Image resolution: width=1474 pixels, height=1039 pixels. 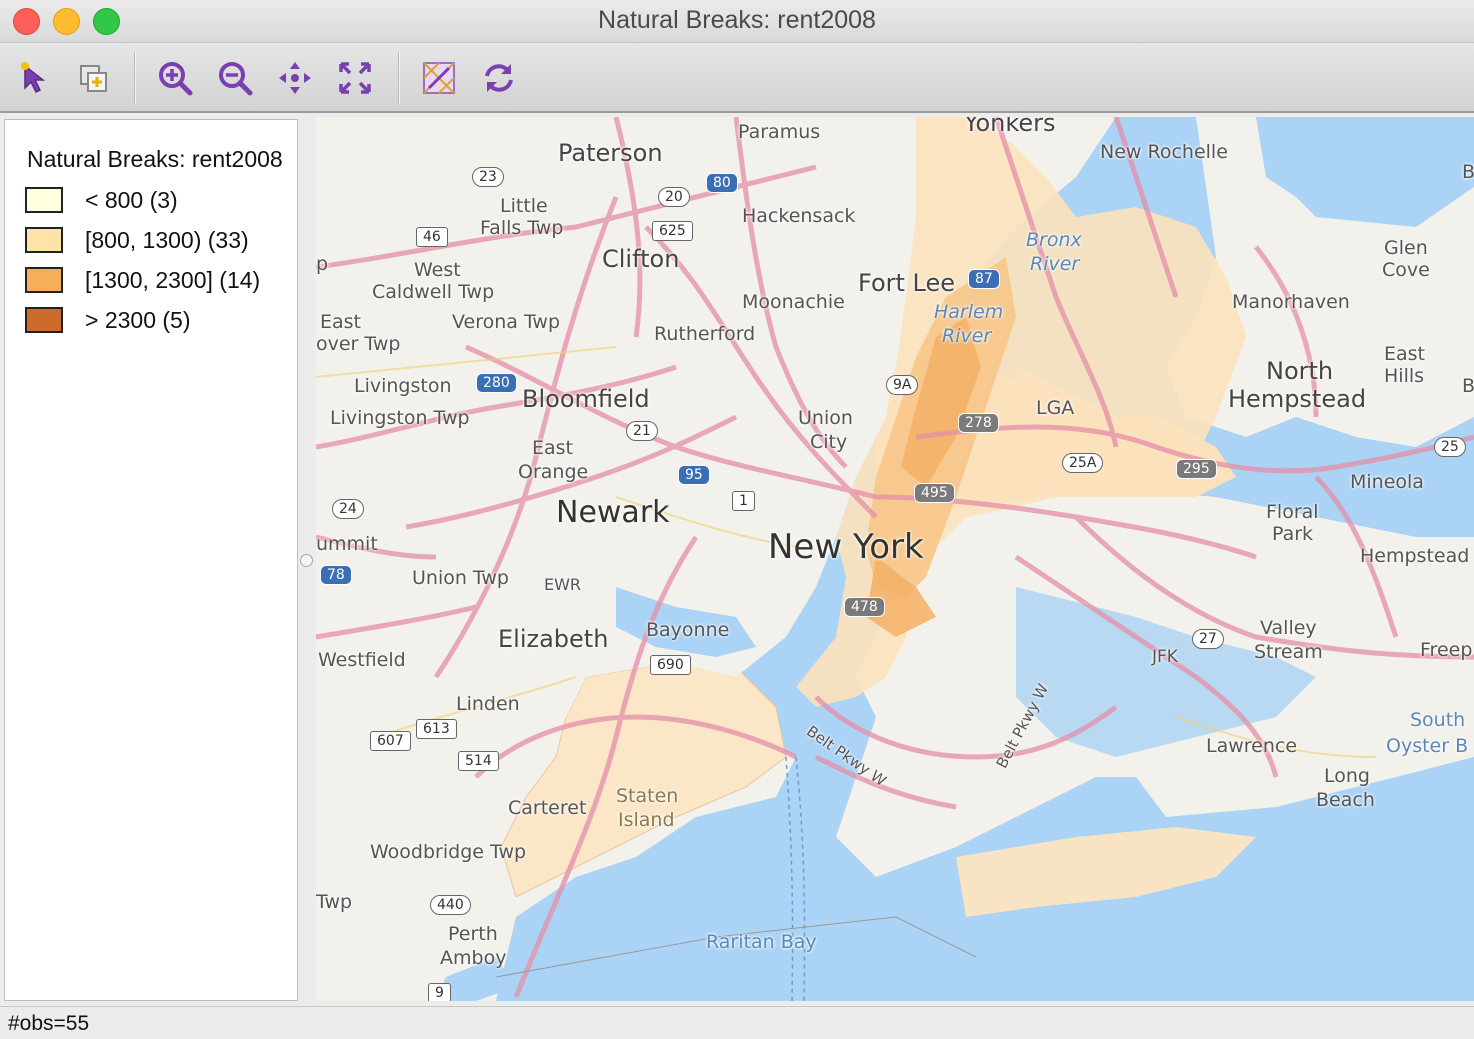 What do you see at coordinates (1252, 746) in the screenshot?
I see `map-label: Lawrence` at bounding box center [1252, 746].